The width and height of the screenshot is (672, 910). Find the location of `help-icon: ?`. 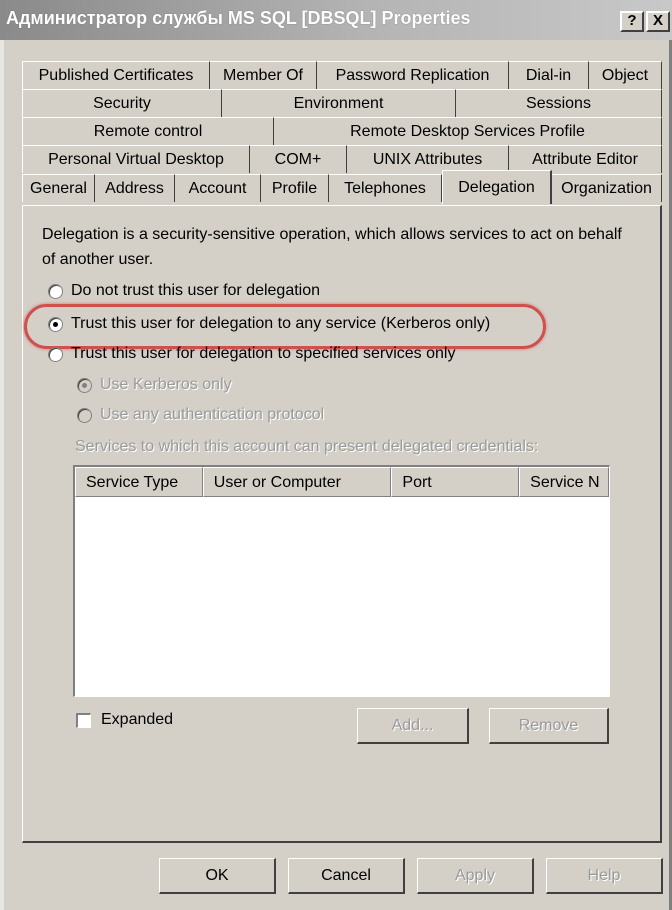

help-icon: ? is located at coordinates (632, 21).